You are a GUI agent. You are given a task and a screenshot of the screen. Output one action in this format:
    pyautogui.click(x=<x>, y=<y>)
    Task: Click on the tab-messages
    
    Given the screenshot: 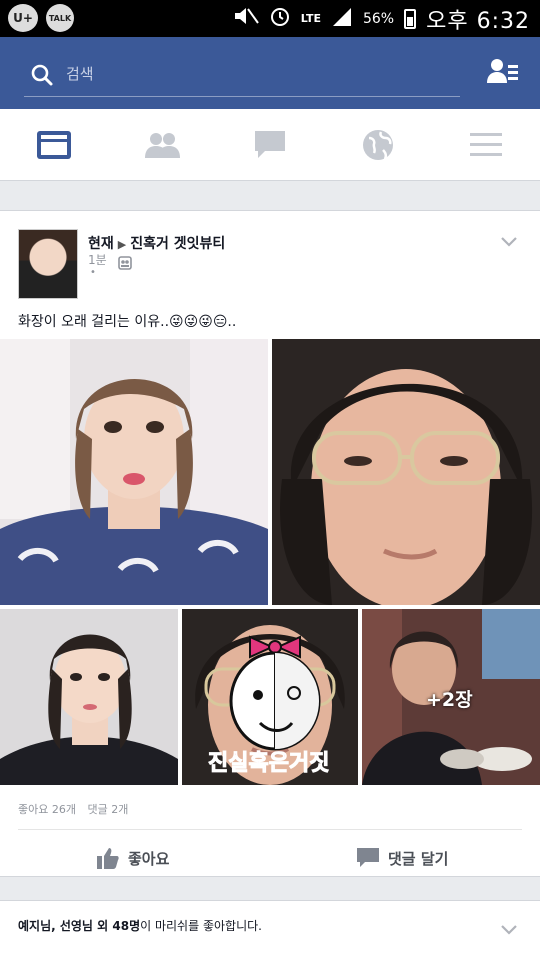 What is the action you would take?
    pyautogui.click(x=270, y=145)
    